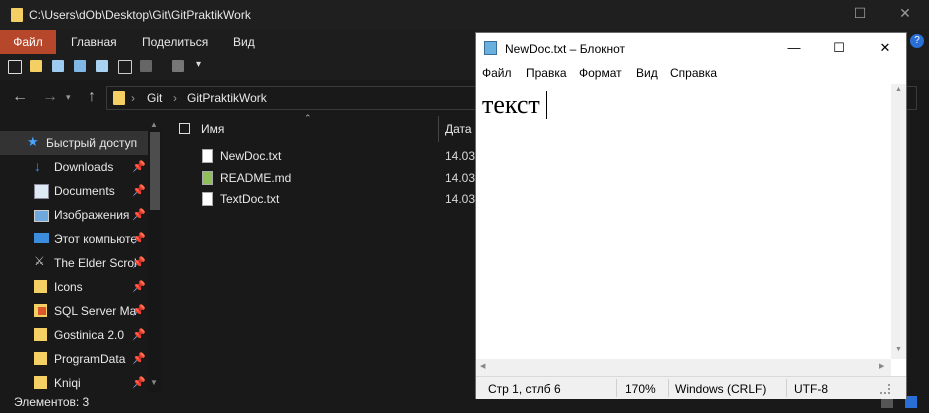 The height and width of the screenshot is (413, 929). I want to click on sort-icon, so click(178, 66).